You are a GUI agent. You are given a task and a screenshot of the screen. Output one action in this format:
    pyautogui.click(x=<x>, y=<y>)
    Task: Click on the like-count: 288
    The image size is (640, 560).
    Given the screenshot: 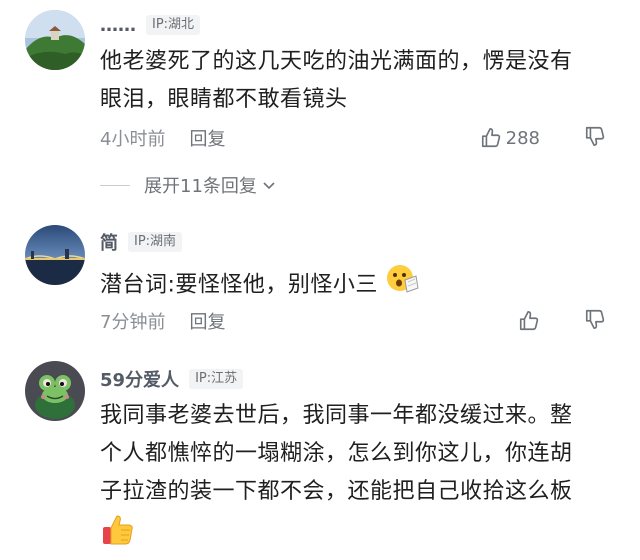 What is the action you would take?
    pyautogui.click(x=522, y=138)
    